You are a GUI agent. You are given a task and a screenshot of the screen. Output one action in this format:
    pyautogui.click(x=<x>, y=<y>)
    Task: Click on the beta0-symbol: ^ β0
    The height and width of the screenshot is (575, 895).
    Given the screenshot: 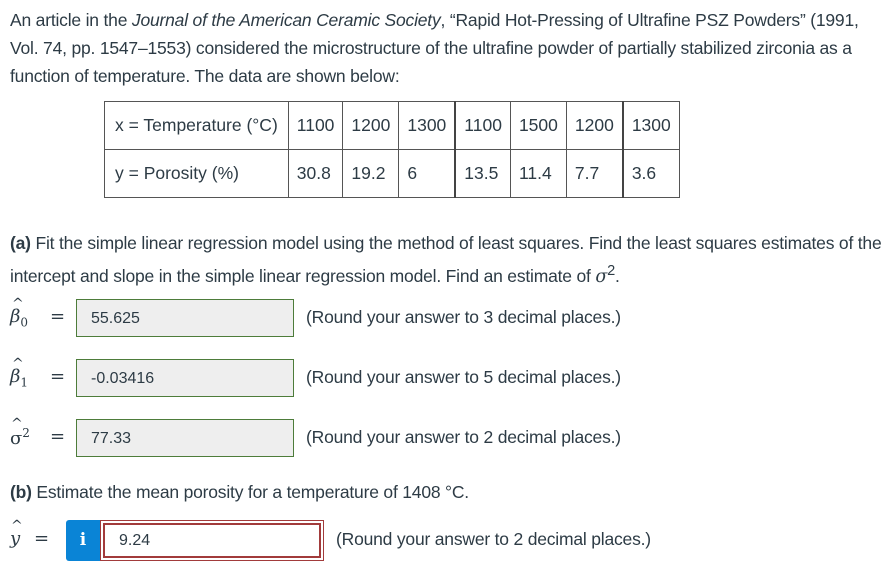 What is the action you would take?
    pyautogui.click(x=19, y=313)
    